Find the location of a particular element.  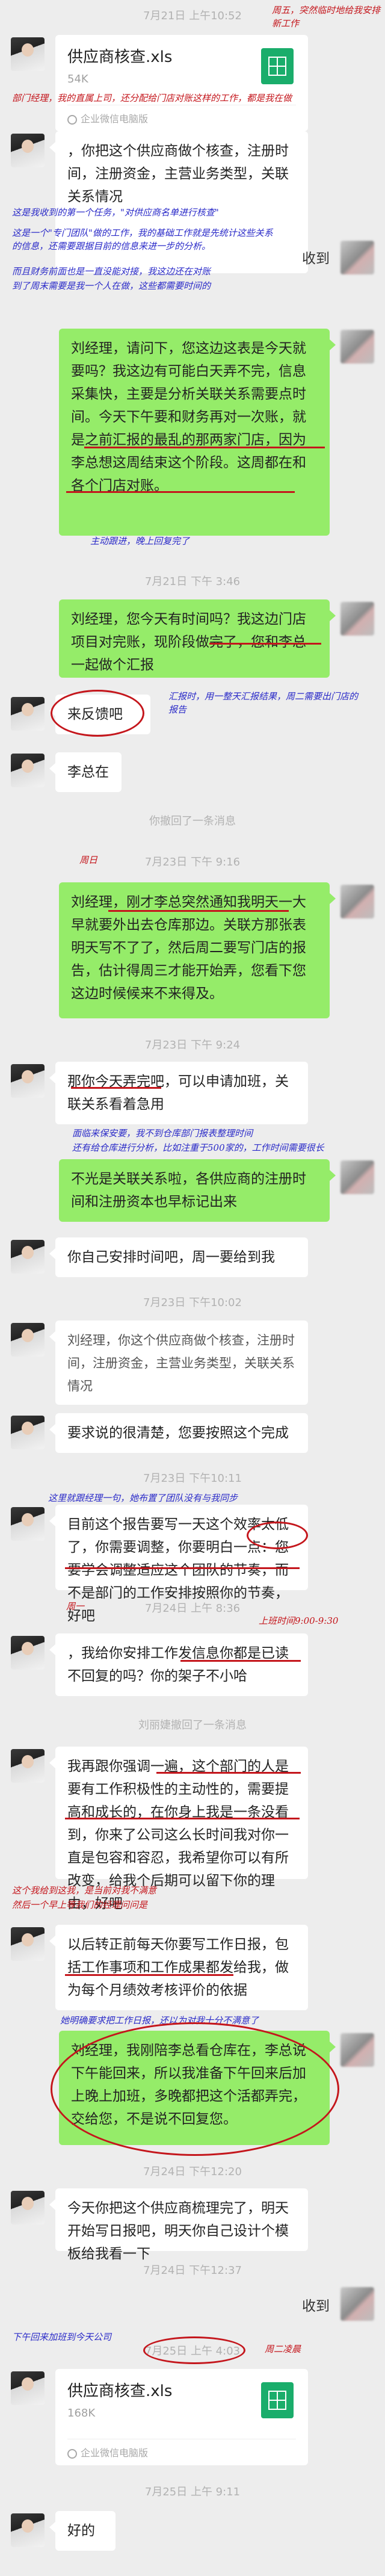

annotation-note: 这里就跟经理一句，她布置了团队没有与我同步 is located at coordinates (143, 1498).